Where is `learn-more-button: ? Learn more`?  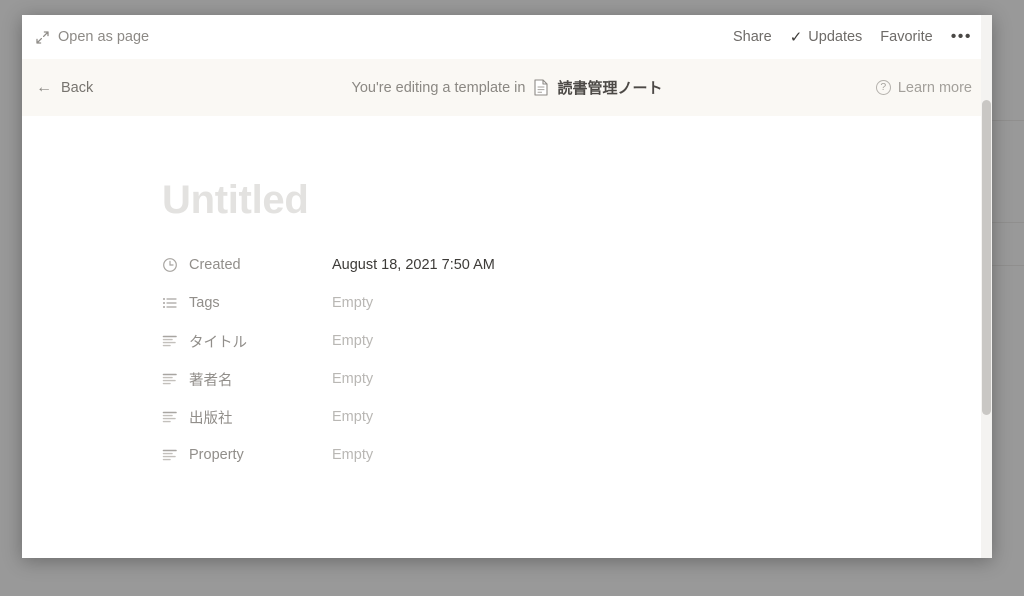
learn-more-button: ? Learn more is located at coordinates (923, 87).